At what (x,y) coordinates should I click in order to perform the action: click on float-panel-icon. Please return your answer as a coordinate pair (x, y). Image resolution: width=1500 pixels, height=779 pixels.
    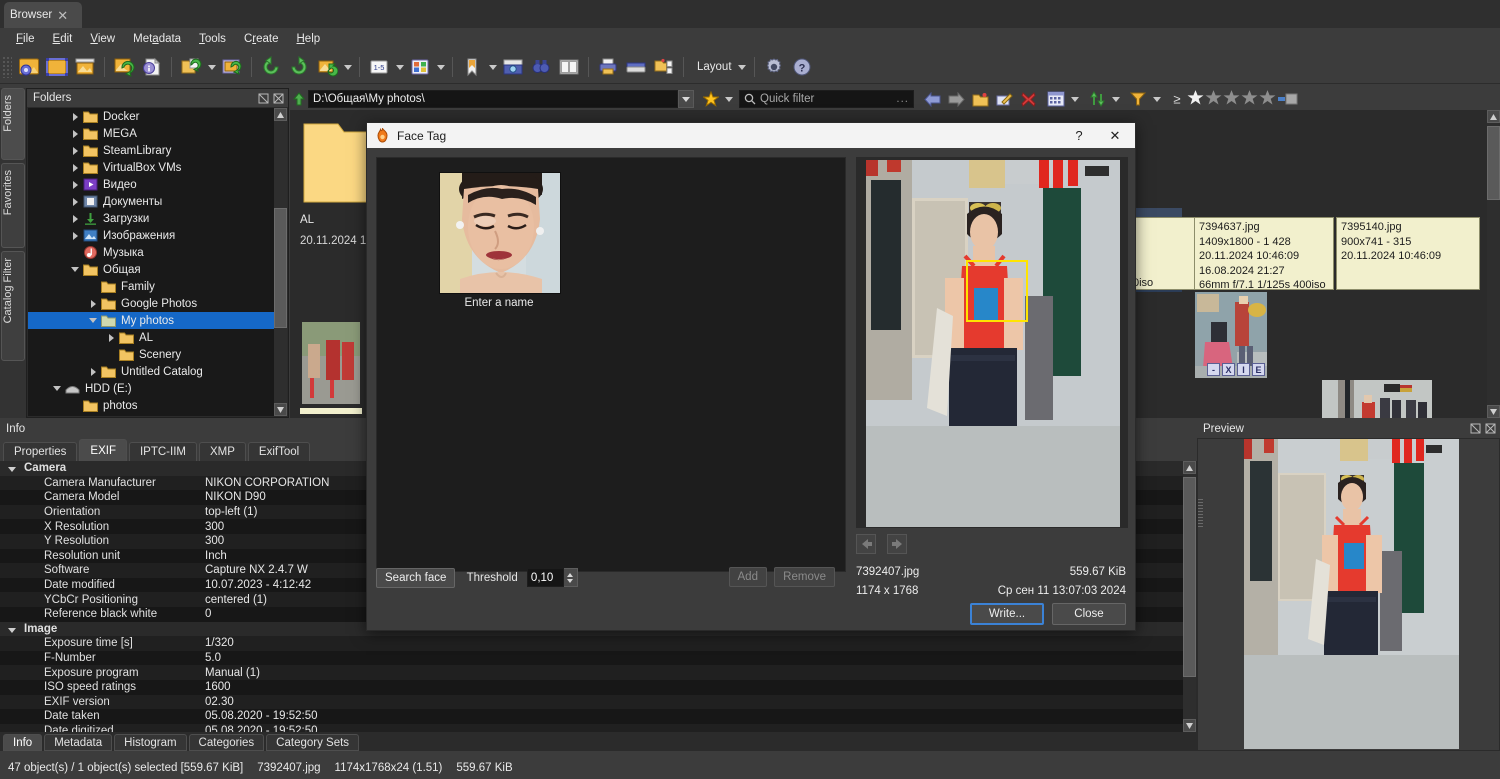
    Looking at the image, I should click on (263, 98).